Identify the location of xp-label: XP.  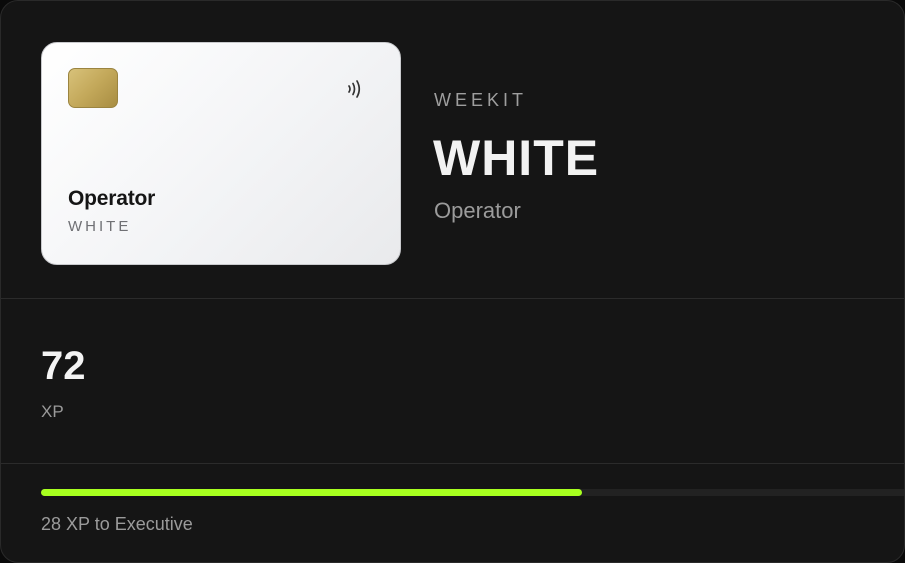
(52, 411).